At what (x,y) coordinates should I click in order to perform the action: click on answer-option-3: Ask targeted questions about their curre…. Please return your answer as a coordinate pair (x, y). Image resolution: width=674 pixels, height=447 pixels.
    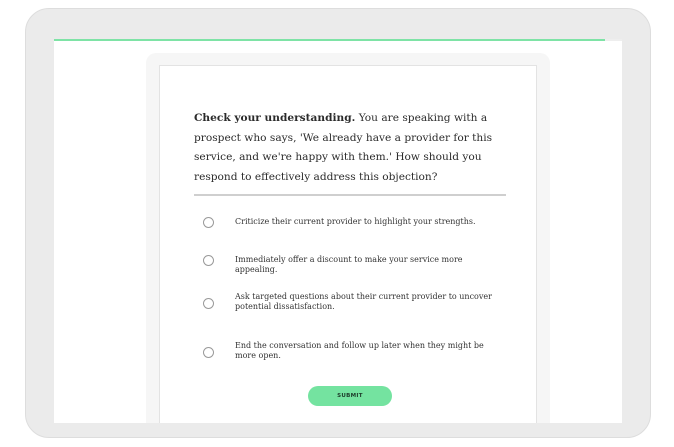
    Looking at the image, I should click on (348, 304).